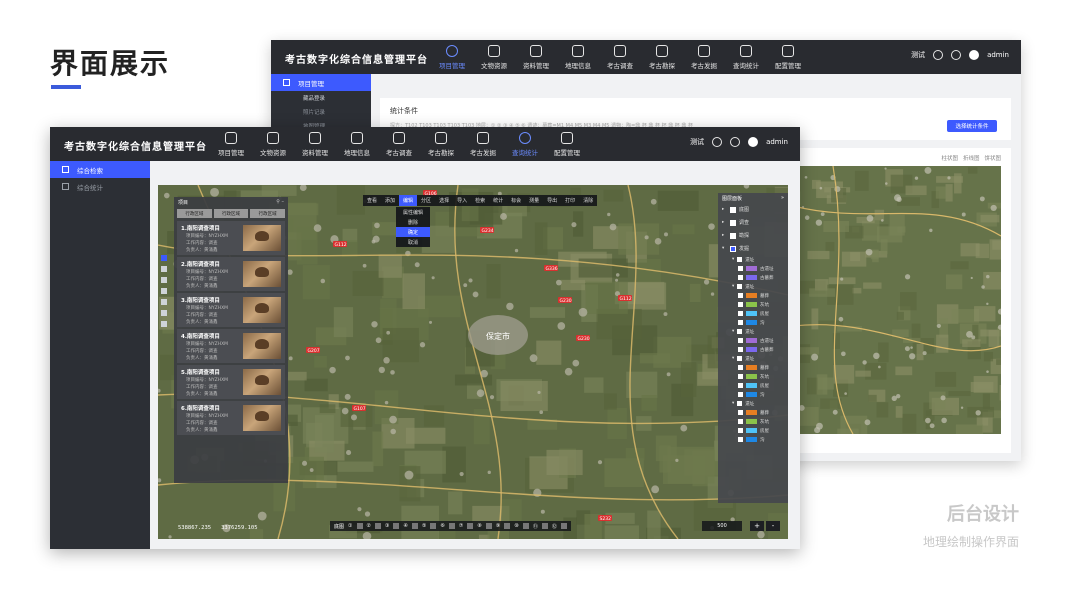 This screenshot has width=1067, height=600. I want to click on layer-row: ▸ 底图, so click(753, 209).